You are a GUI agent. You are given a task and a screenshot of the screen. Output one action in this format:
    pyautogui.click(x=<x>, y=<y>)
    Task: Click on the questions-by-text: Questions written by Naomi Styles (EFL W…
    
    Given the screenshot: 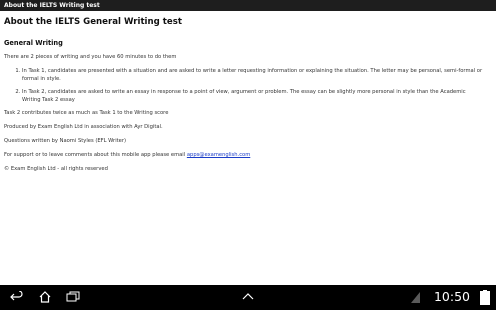 What is the action you would take?
    pyautogui.click(x=65, y=141)
    